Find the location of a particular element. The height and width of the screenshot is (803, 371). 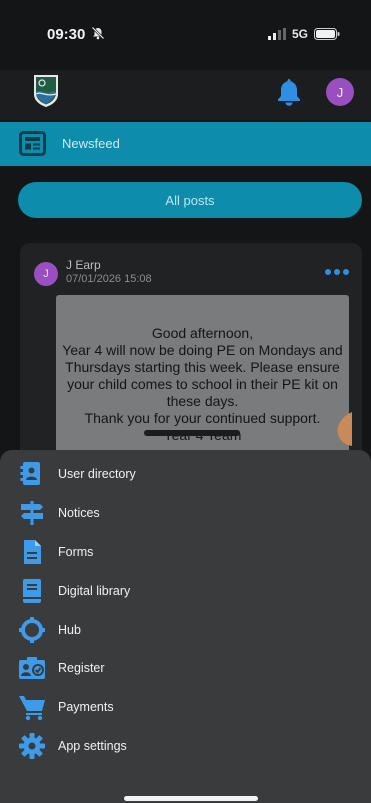

status-time: 09:30 is located at coordinates (66, 34).